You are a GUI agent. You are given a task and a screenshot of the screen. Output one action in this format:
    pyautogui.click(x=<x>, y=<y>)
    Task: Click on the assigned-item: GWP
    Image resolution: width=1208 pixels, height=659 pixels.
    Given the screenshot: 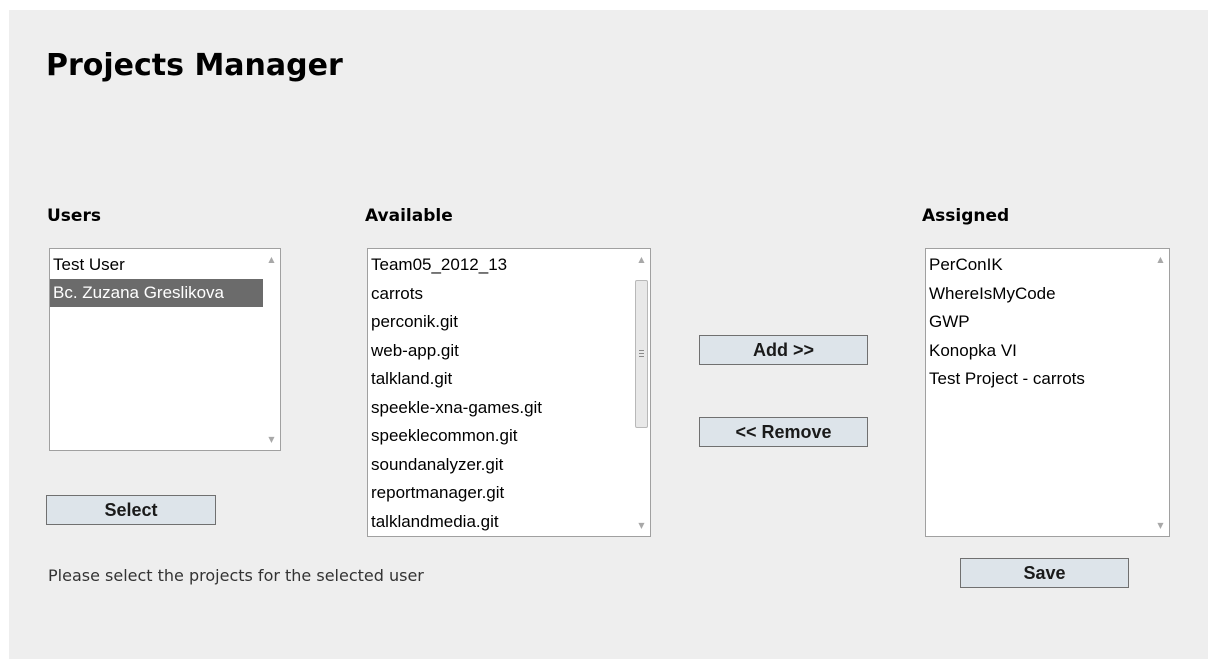 What is the action you would take?
    pyautogui.click(x=1039, y=322)
    